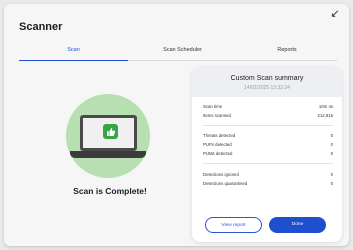  I want to click on active-tab-indicator, so click(73, 60).